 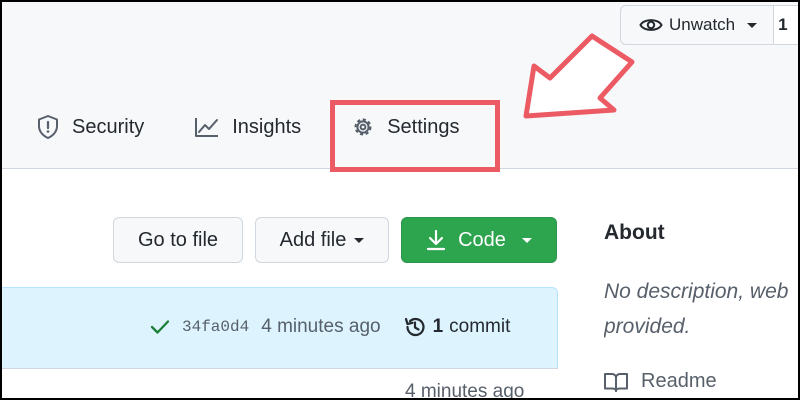 I want to click on commit-history-link: 1 commit, so click(x=457, y=327).